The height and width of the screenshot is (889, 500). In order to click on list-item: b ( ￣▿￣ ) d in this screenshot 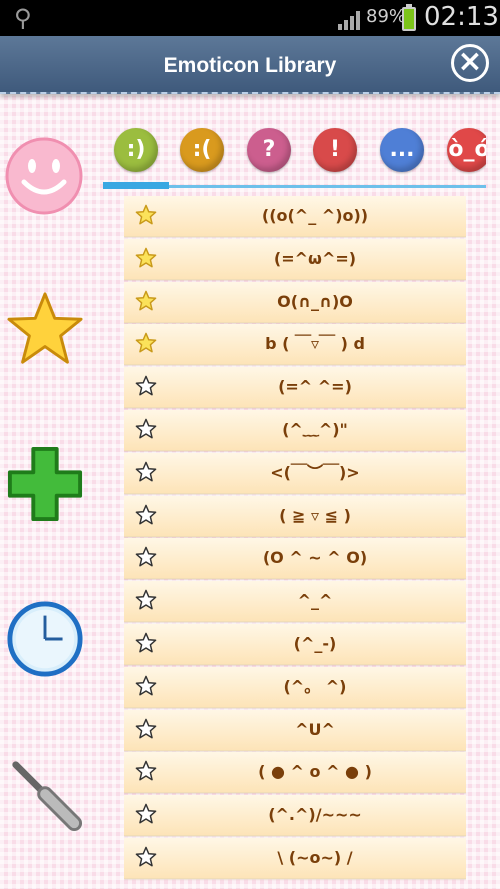, I will do `click(295, 345)`.